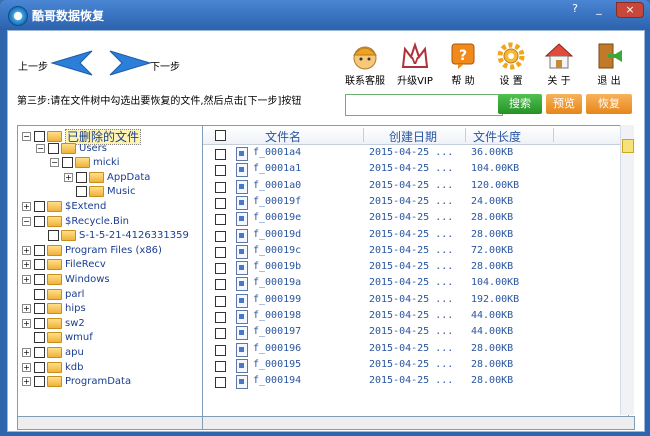 The width and height of the screenshot is (650, 436). I want to click on about-button: 关 于, so click(559, 64).